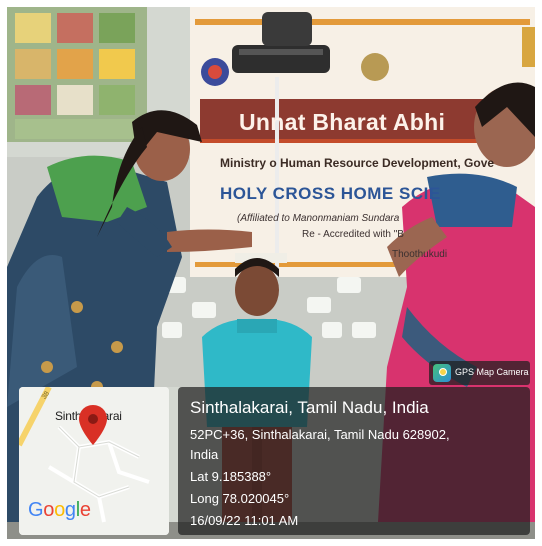 The height and width of the screenshot is (546, 542). Describe the element at coordinates (309, 407) in the screenshot. I see `gps-place-title: Sinthalakarai, Tamil Nadu, India` at that location.